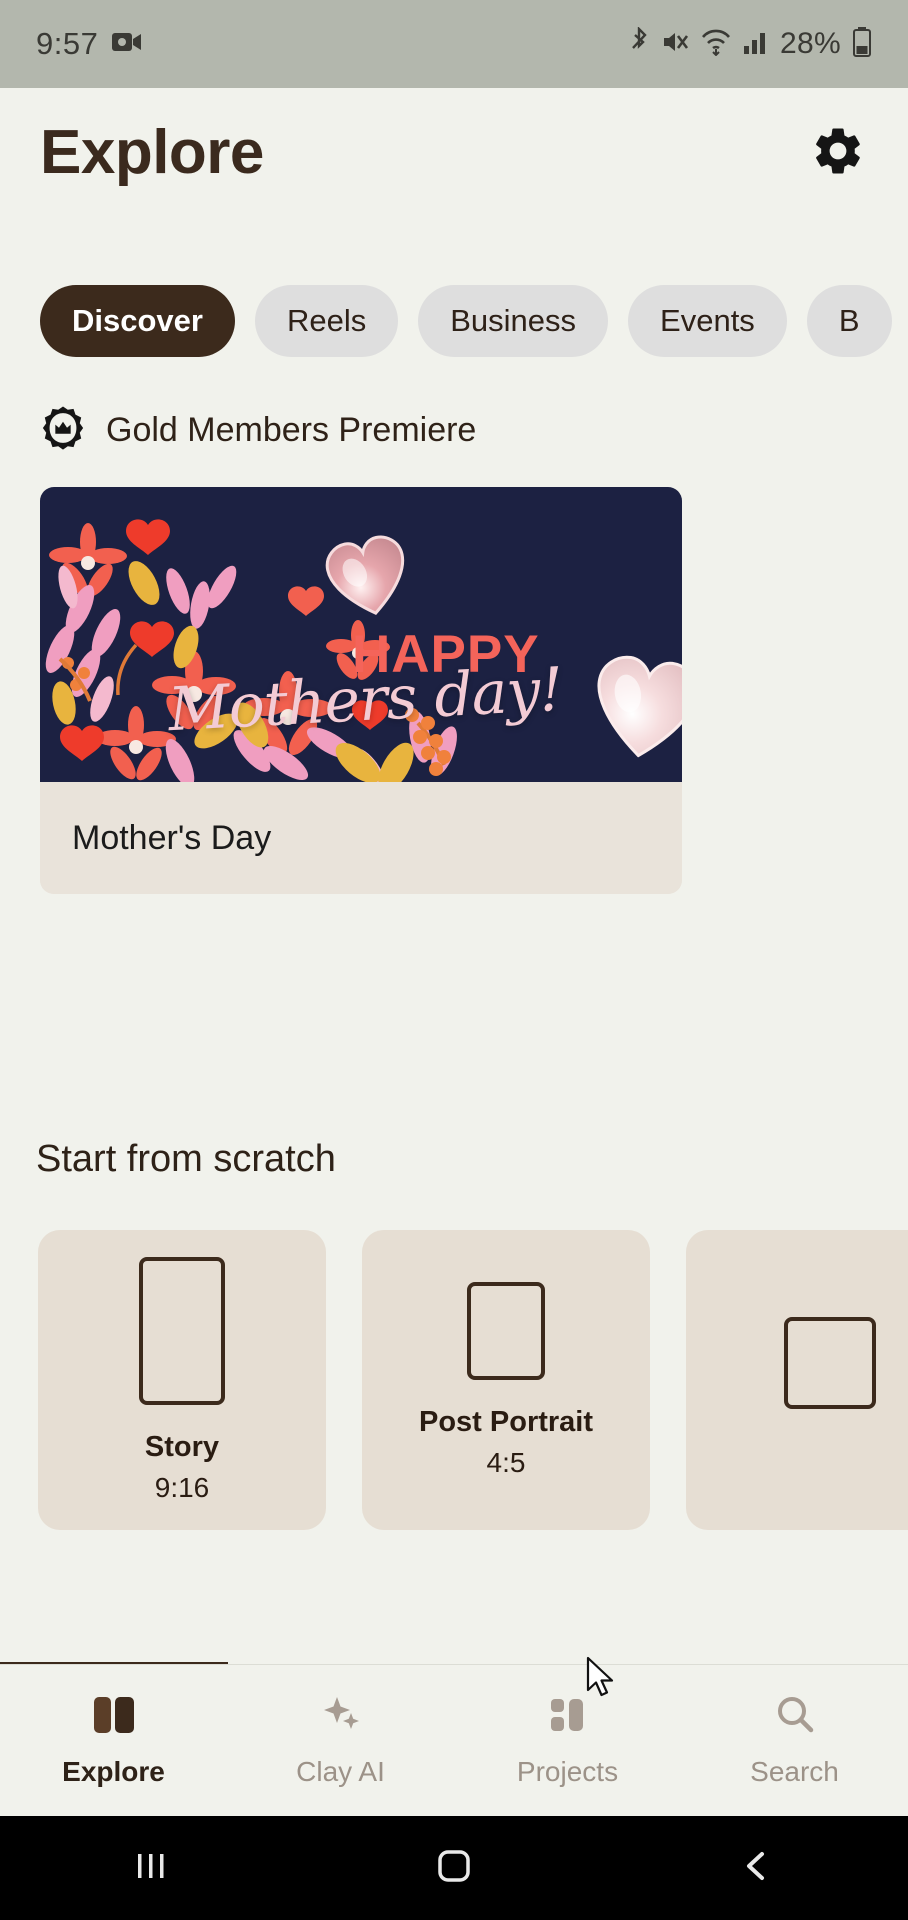 The height and width of the screenshot is (1920, 908). I want to click on format-card-story: Story 9:16, so click(182, 1380).